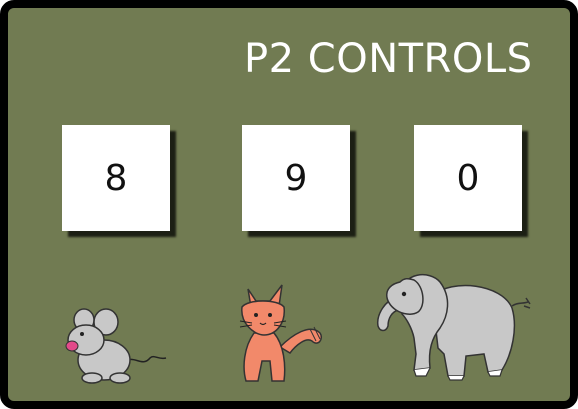  I want to click on key-8-button: 8, so click(116, 178).